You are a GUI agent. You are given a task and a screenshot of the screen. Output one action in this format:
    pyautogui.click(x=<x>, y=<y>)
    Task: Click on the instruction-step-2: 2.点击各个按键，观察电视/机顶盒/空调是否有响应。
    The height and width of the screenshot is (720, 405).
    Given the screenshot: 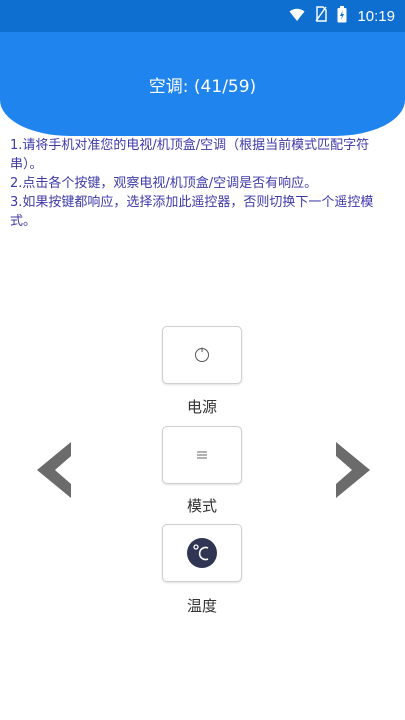 What is the action you would take?
    pyautogui.click(x=164, y=183)
    